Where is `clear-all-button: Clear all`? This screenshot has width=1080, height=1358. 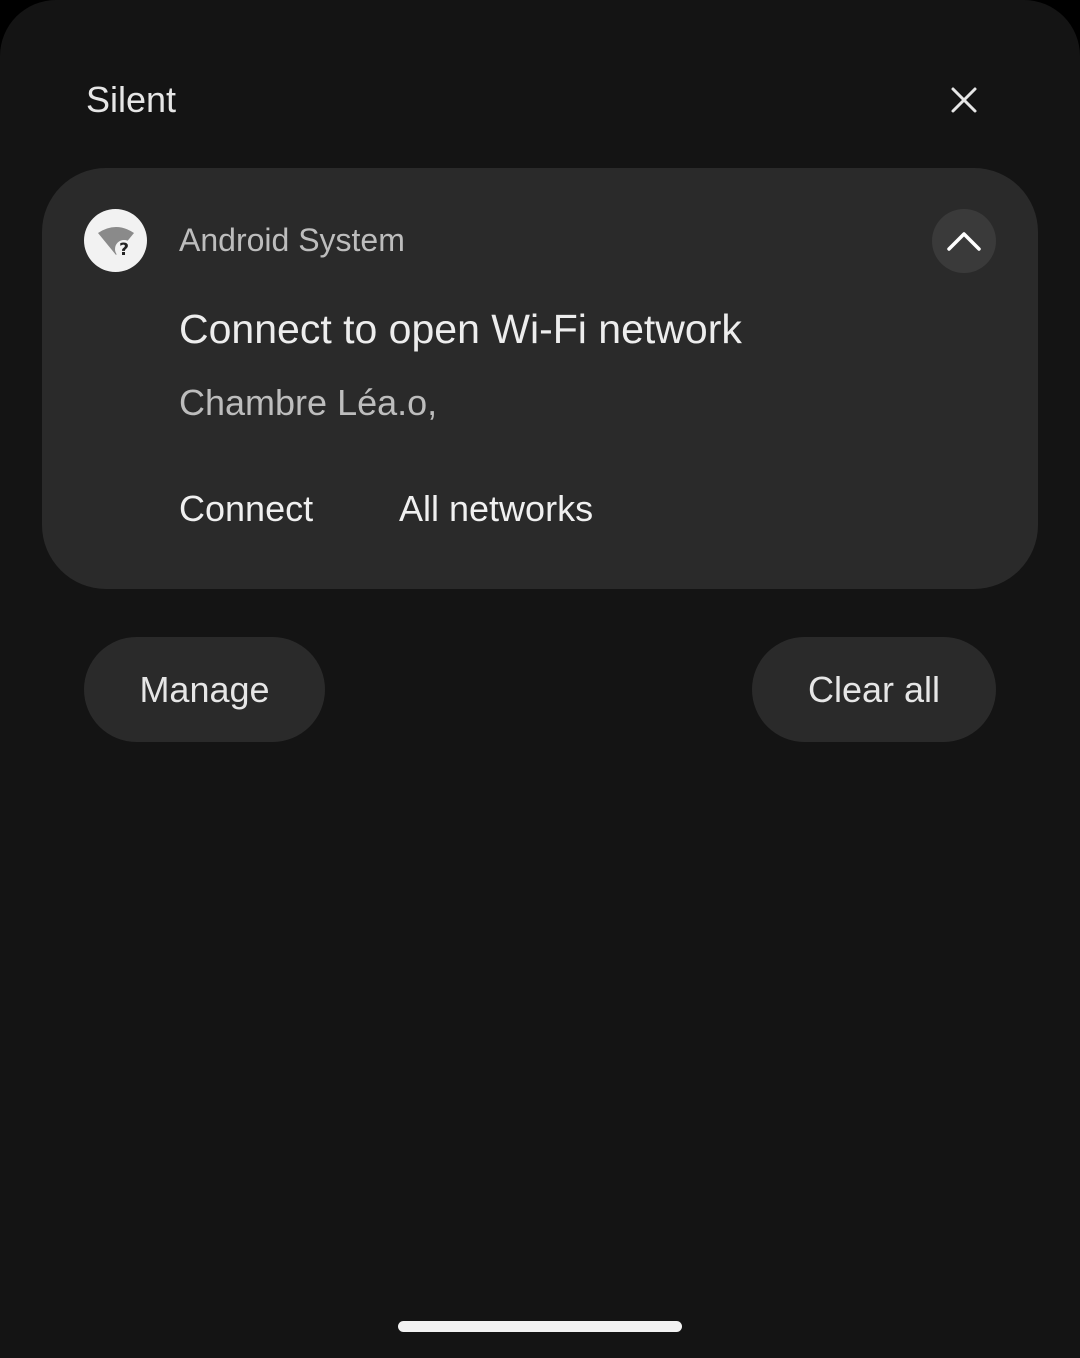
clear-all-button: Clear all is located at coordinates (874, 689).